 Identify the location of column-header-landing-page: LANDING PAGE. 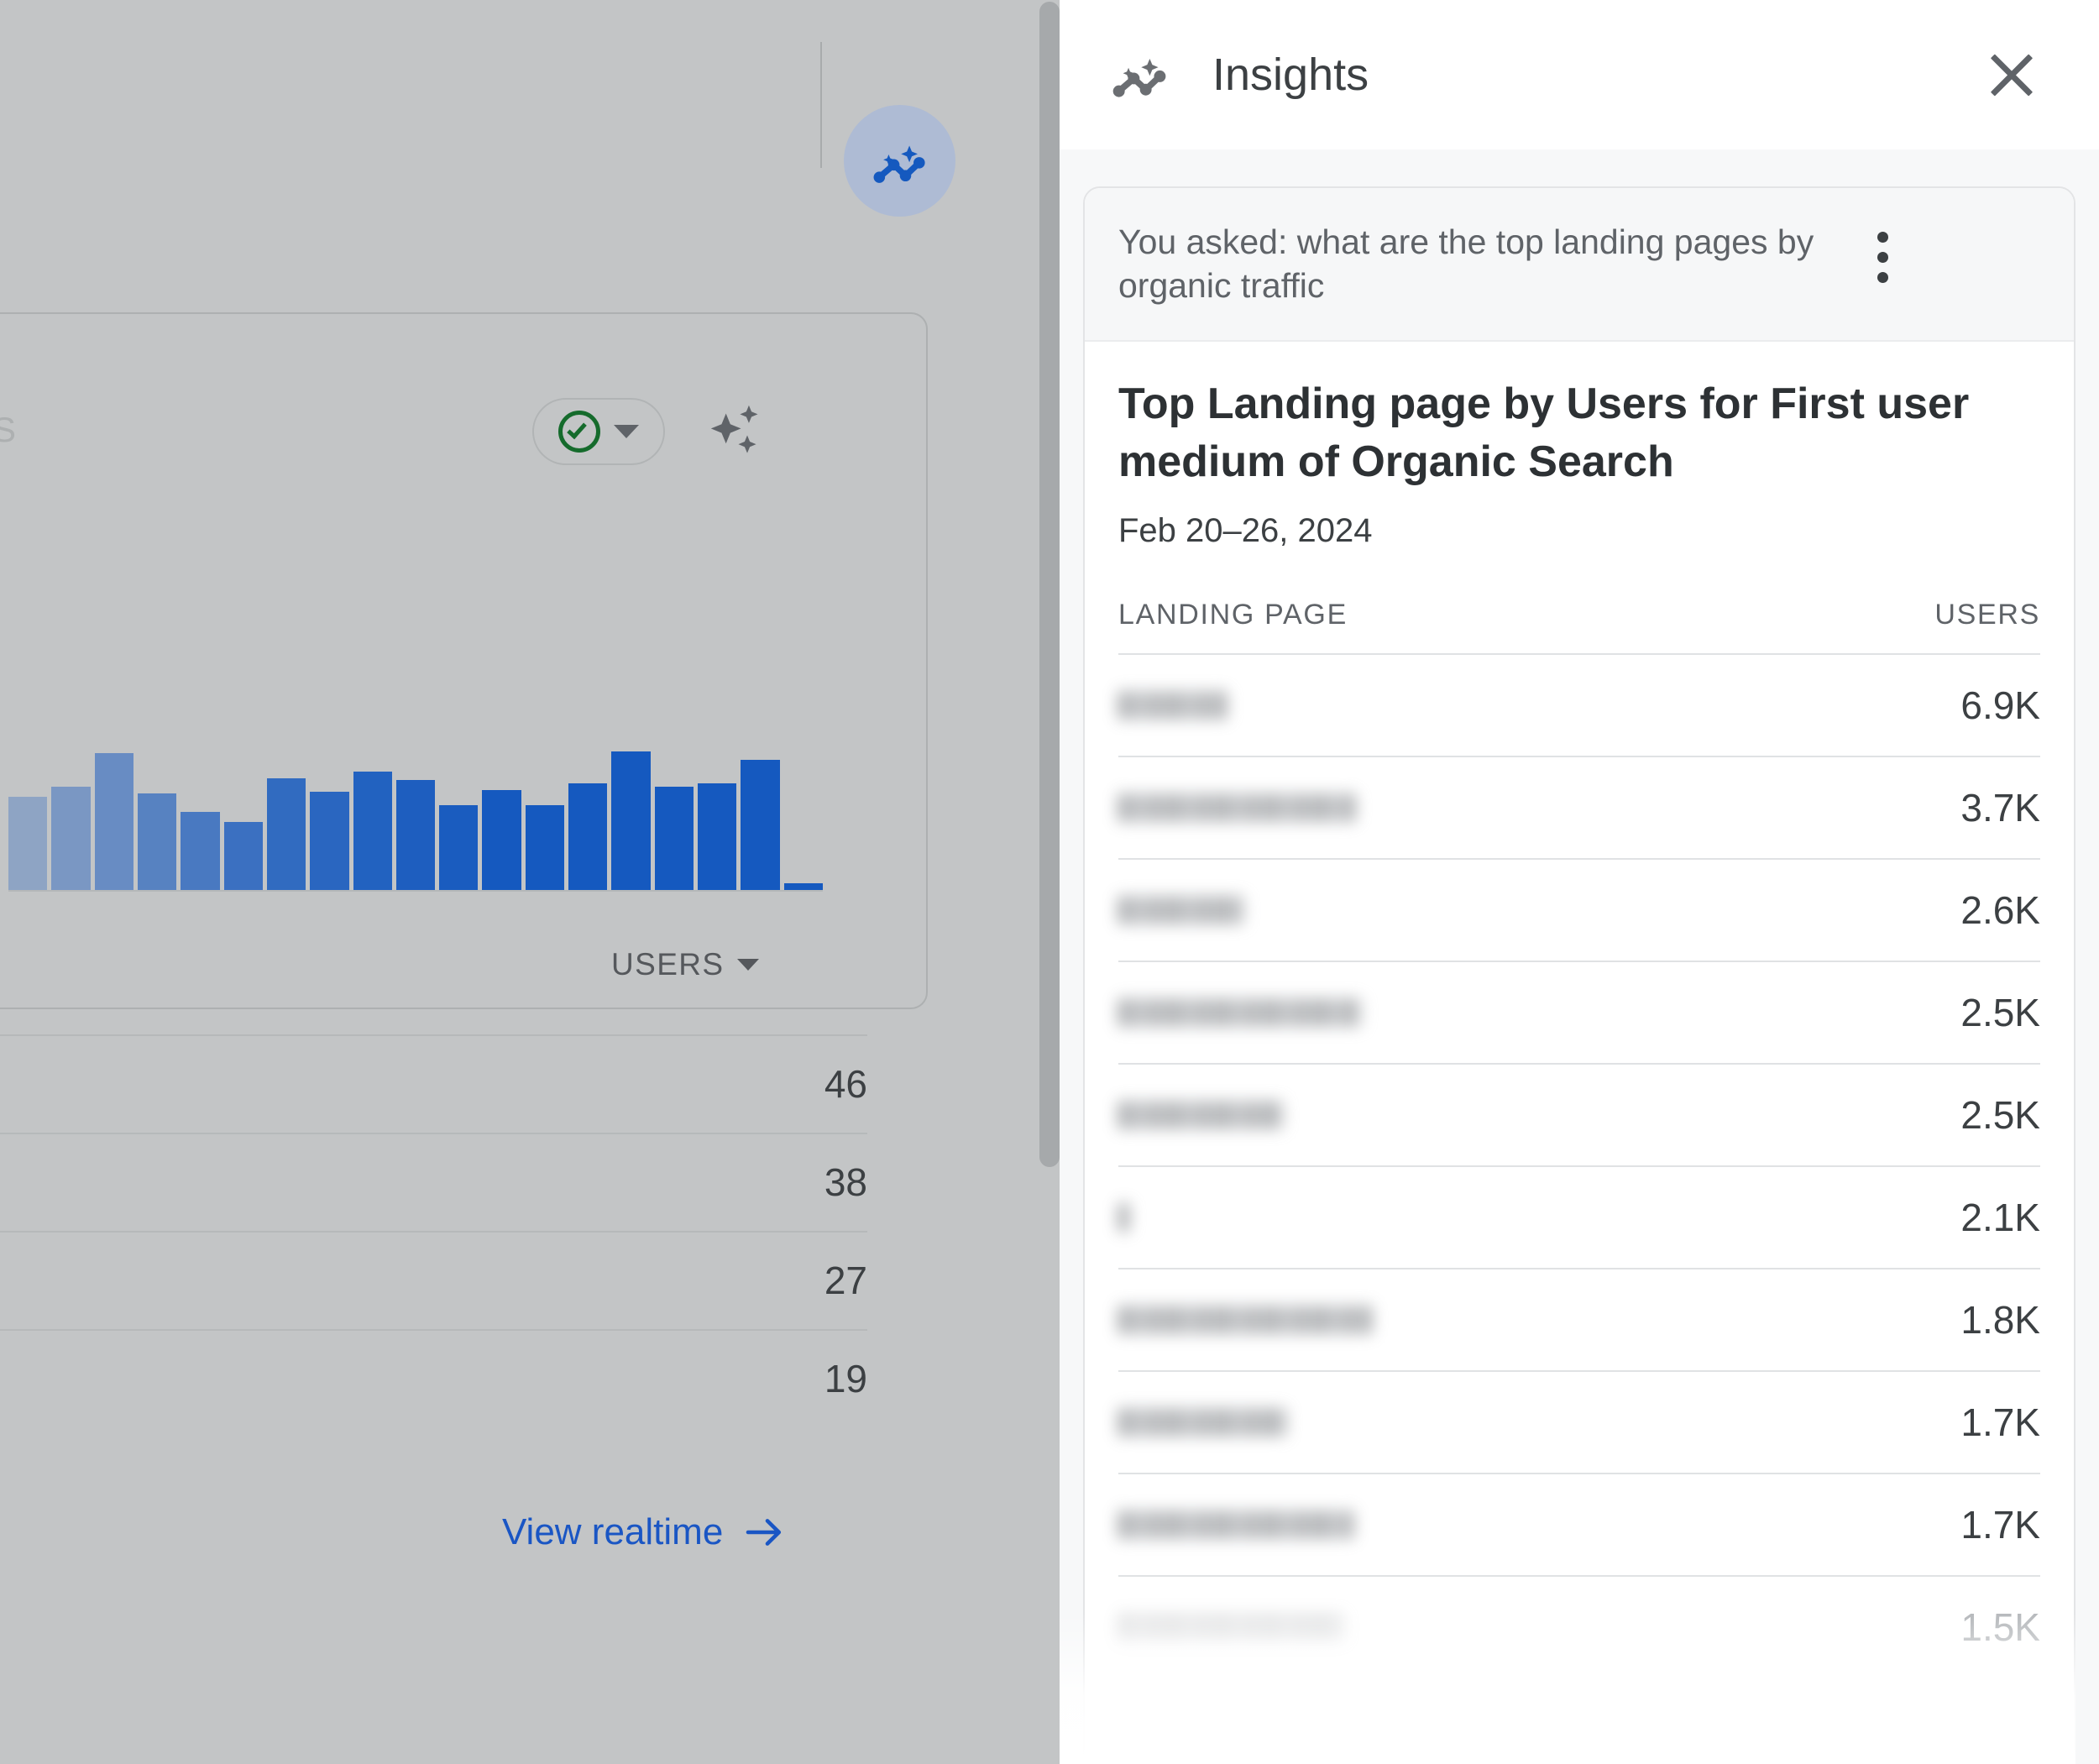
(1233, 615).